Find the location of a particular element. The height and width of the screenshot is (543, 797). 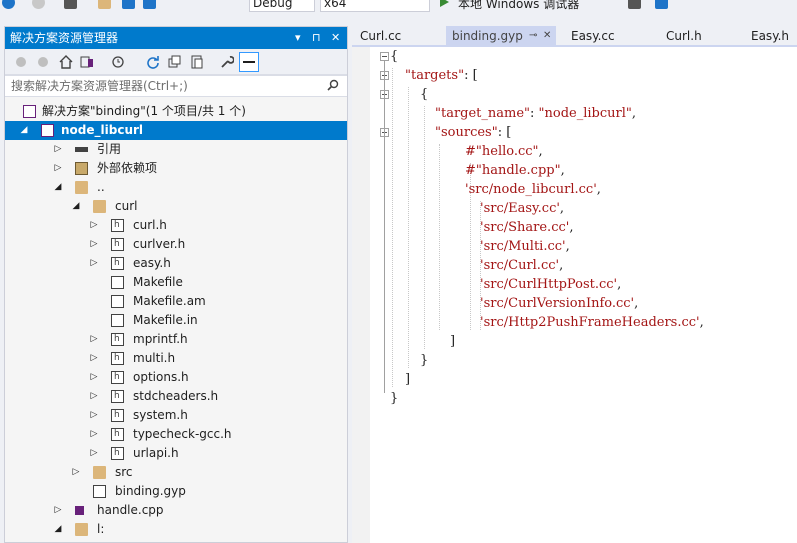

tree-row: ◢.. is located at coordinates (176, 187).